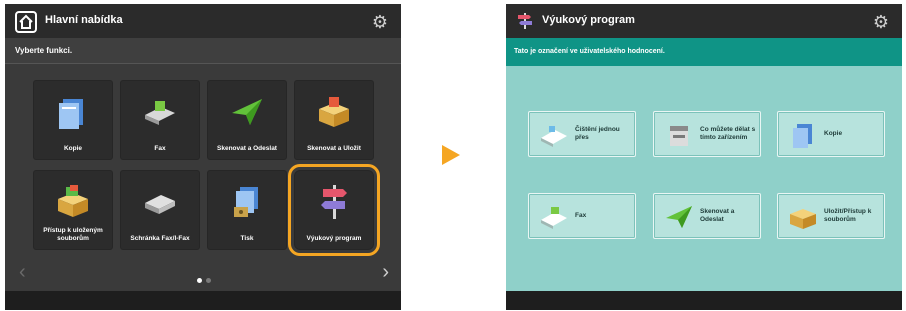 This screenshot has height=311, width=906. Describe the element at coordinates (803, 219) in the screenshot. I see `storage-icon` at that location.